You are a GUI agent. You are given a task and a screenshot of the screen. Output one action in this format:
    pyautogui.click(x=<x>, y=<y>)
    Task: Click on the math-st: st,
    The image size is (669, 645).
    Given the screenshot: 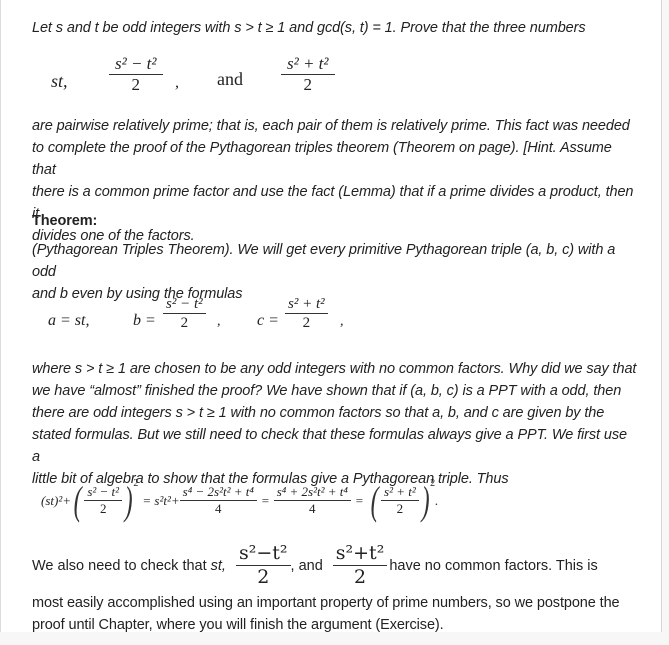 What is the action you would take?
    pyautogui.click(x=59, y=81)
    